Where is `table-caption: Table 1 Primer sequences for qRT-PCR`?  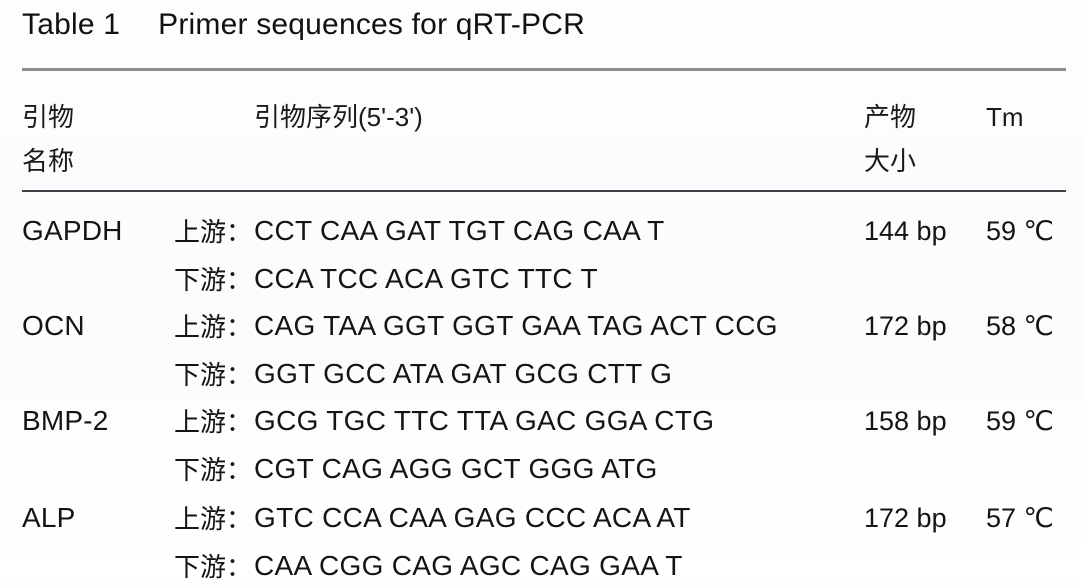
table-caption: Table 1 Primer sequences for qRT-PCR is located at coordinates (542, 25).